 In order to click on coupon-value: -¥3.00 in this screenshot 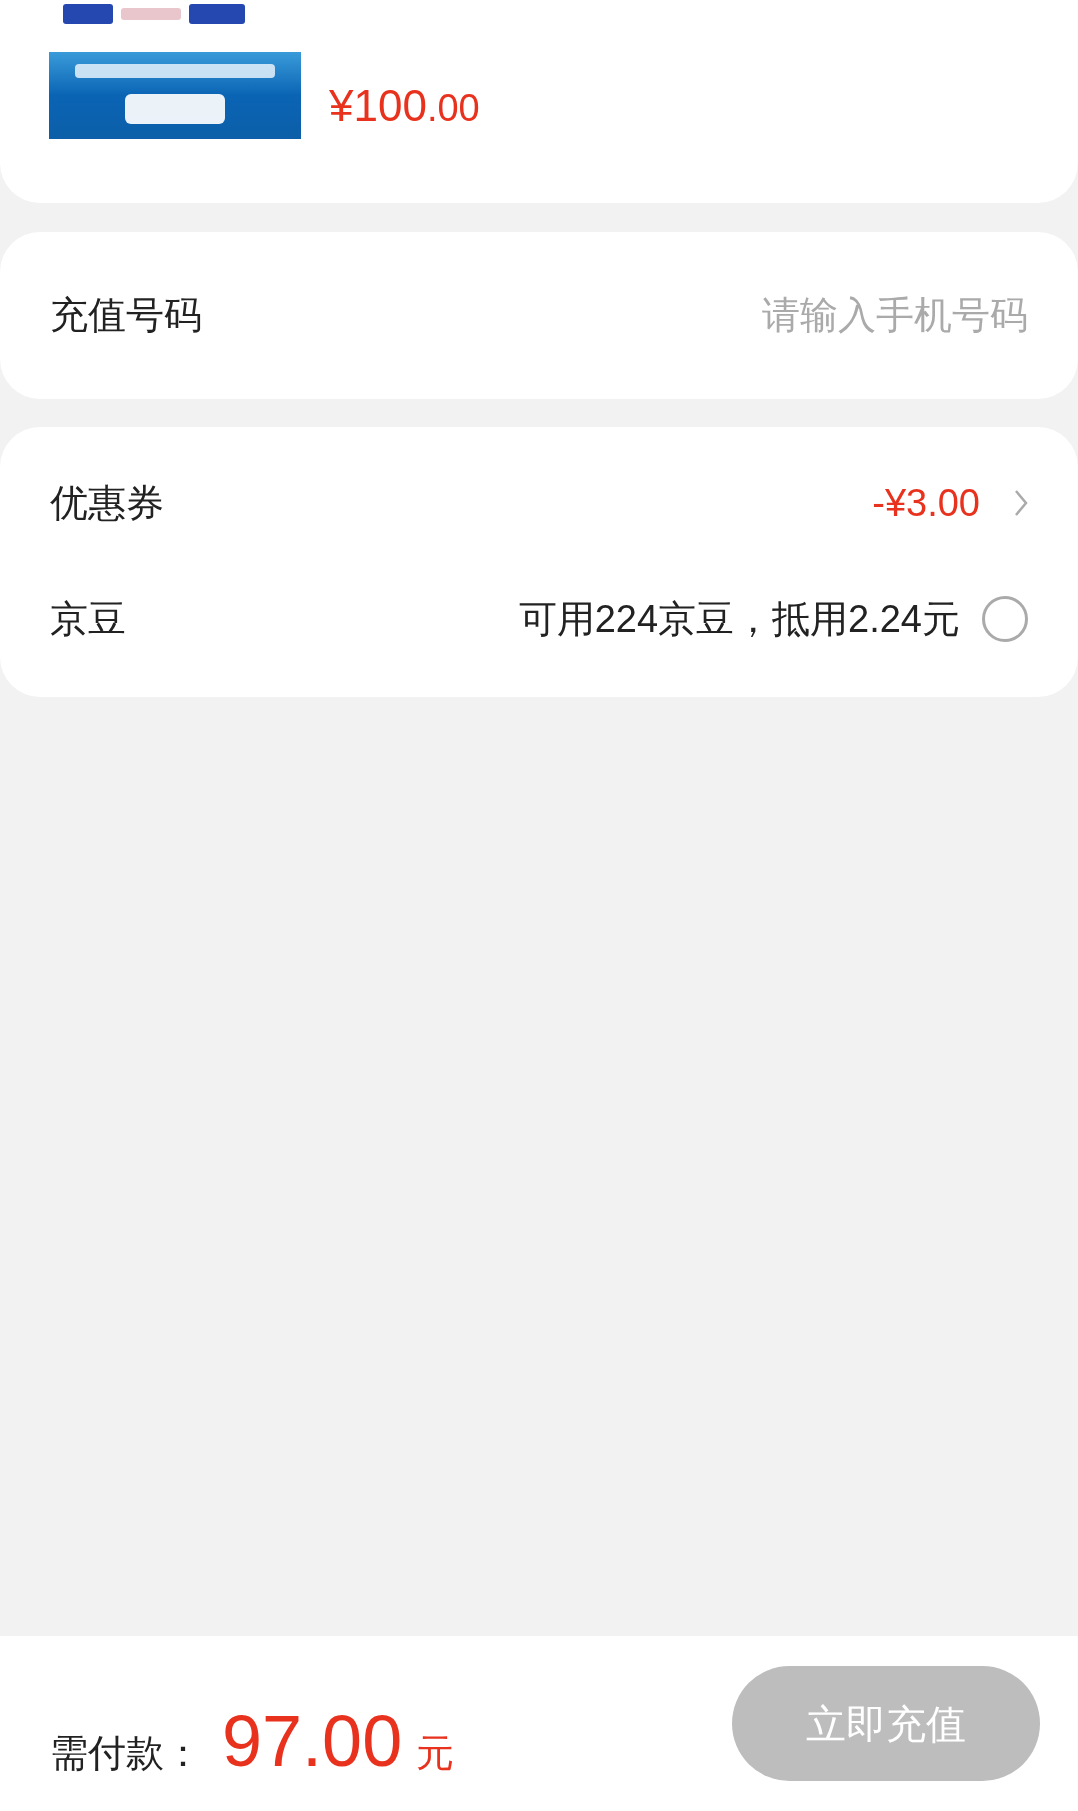, I will do `click(926, 503)`.